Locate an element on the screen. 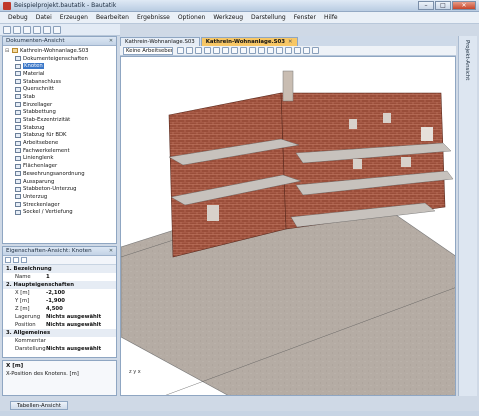 The image size is (479, 416). prop-row: Position Nichts ausgewählt is located at coordinates (59, 325).